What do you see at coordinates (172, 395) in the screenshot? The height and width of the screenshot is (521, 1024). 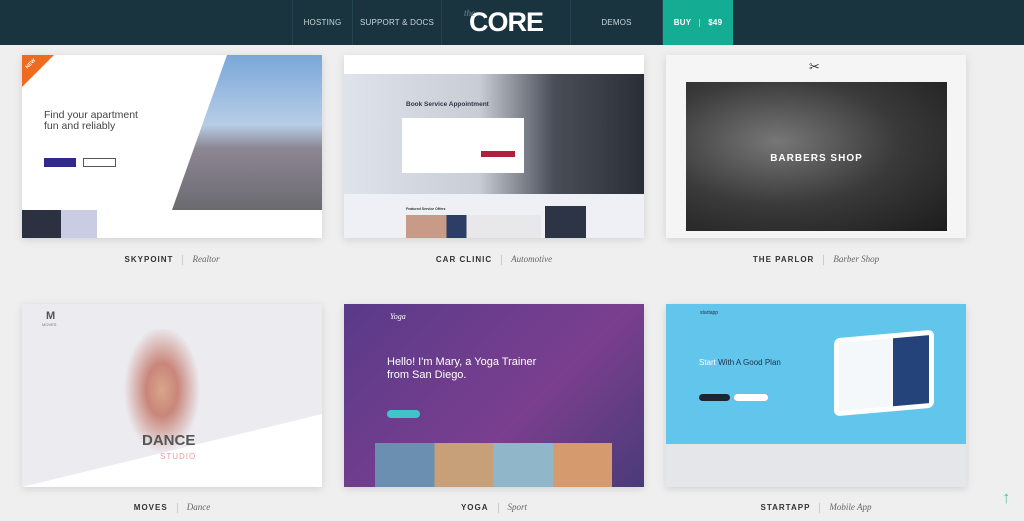 I see `demo-card-moves: M MOVES DANCE STUDIO` at bounding box center [172, 395].